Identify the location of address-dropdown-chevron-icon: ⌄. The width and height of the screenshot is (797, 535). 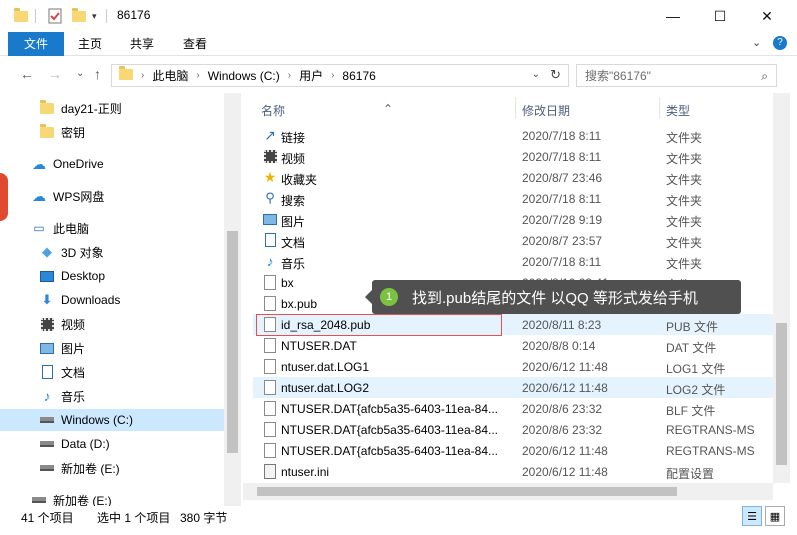
(536, 74).